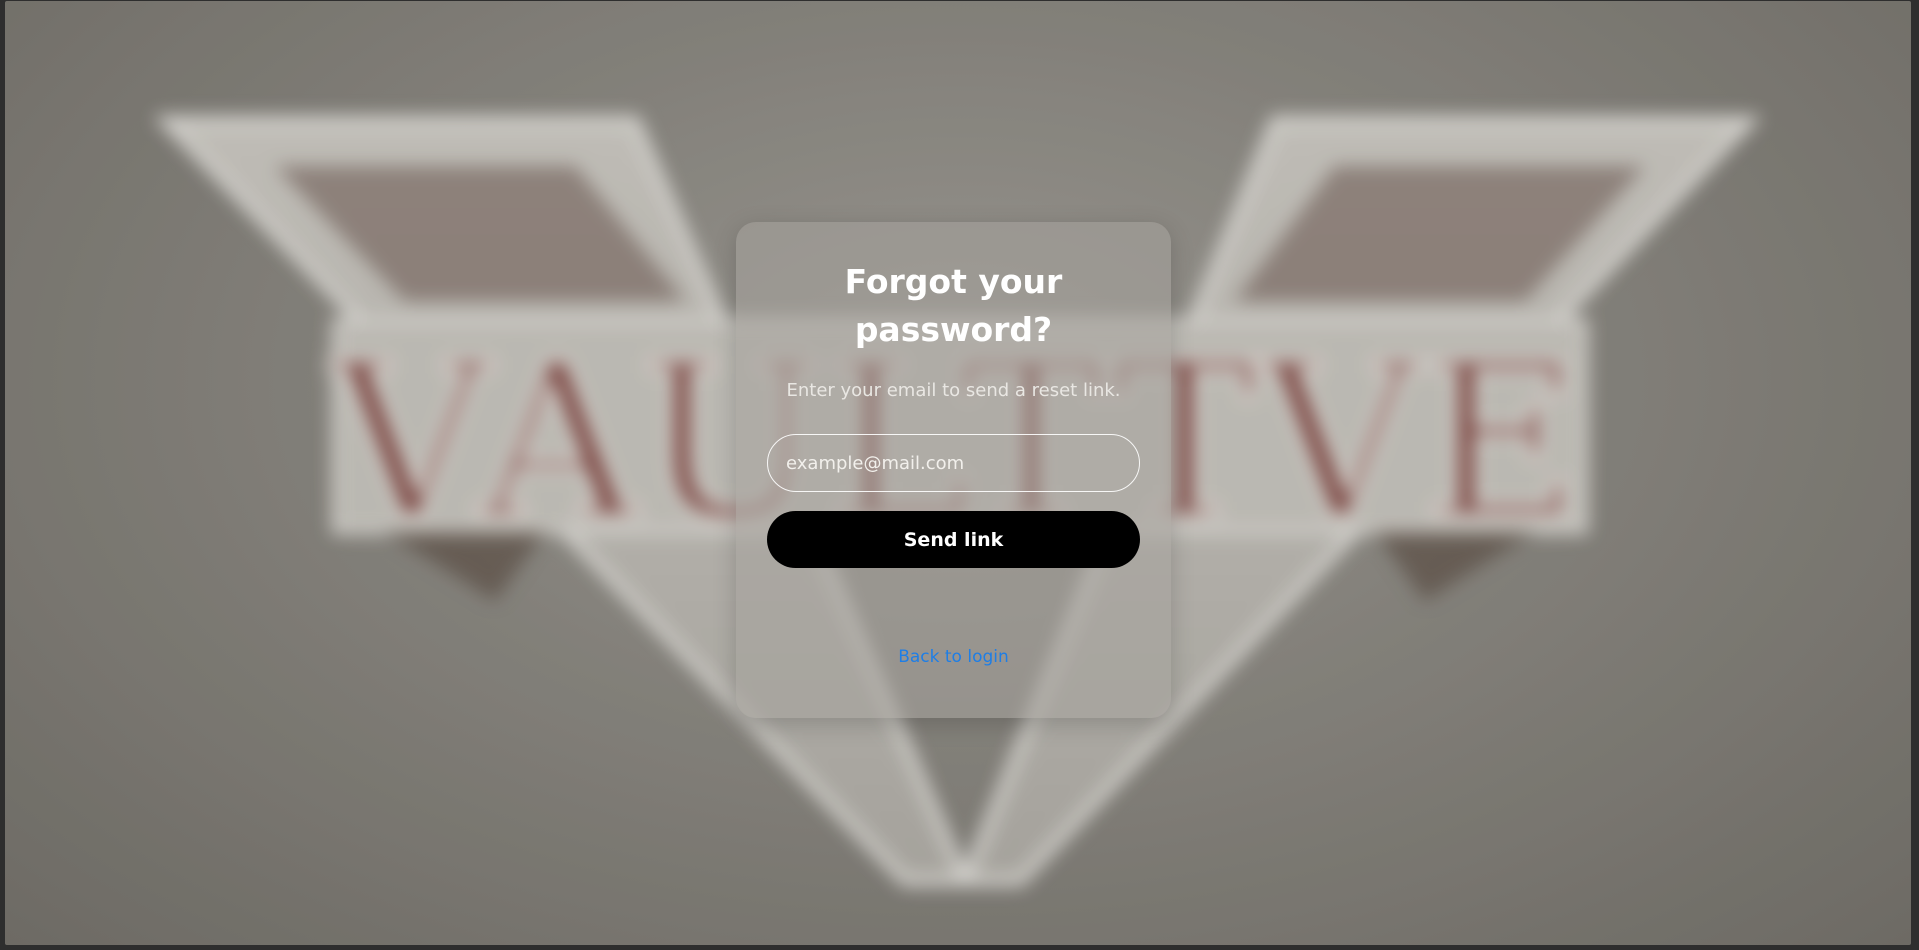 This screenshot has height=950, width=1919. Describe the element at coordinates (953, 305) in the screenshot. I see `page-title: Forgot your password?` at that location.